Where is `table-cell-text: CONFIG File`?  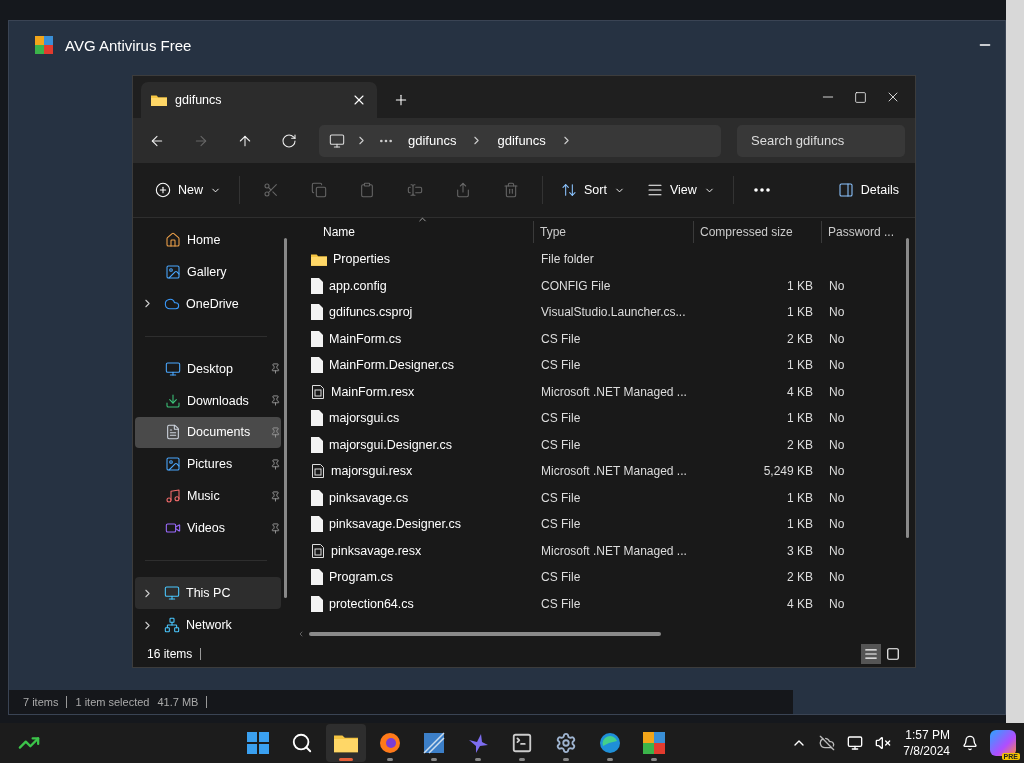
table-cell-text: CONFIG File is located at coordinates (576, 285).